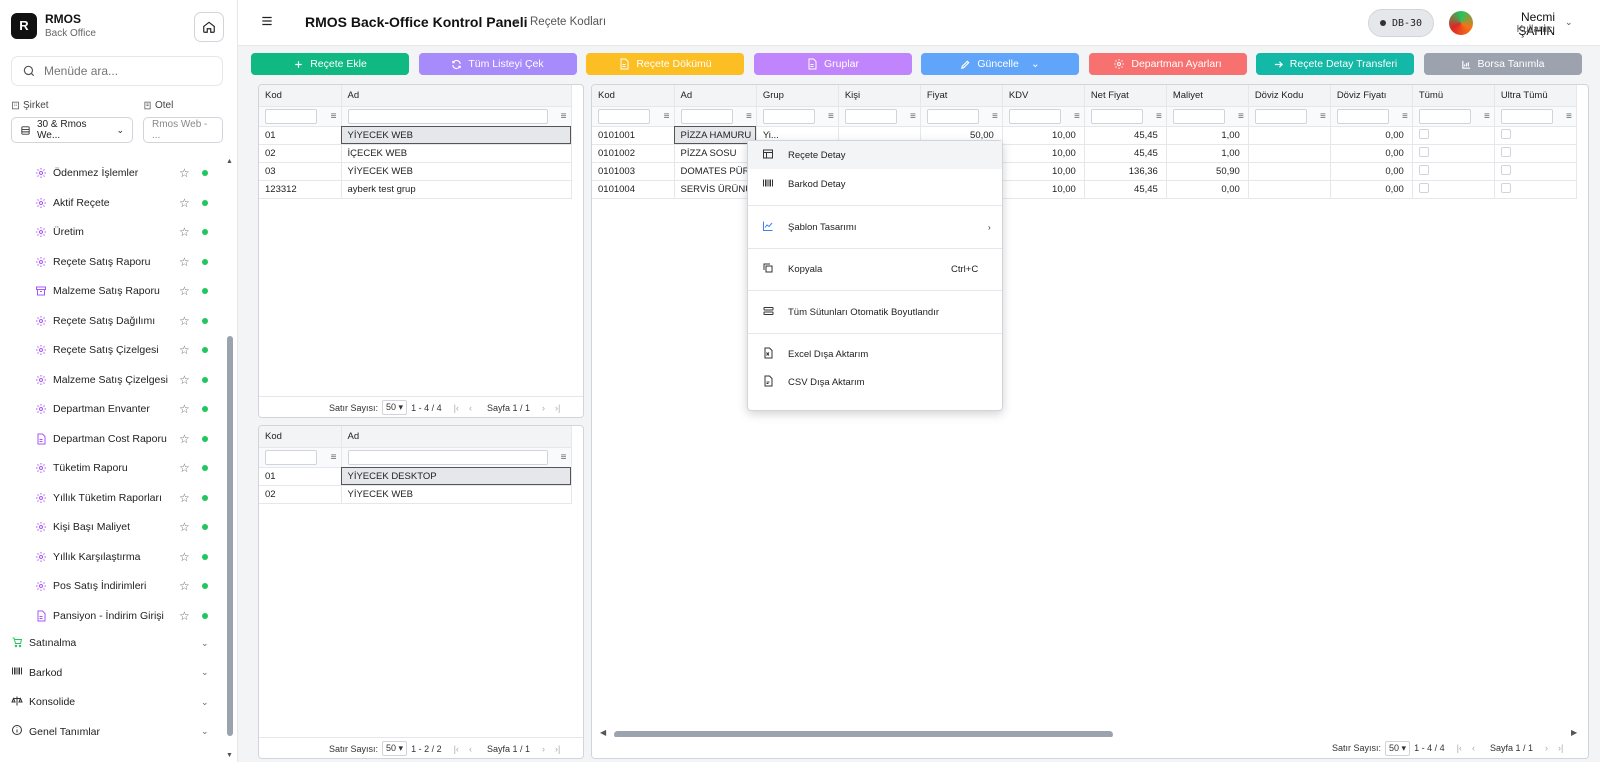 This screenshot has width=1600, height=762. What do you see at coordinates (1502, 64) in the screenshot?
I see `borsa-tanimla-button: Borsa Tanımla` at bounding box center [1502, 64].